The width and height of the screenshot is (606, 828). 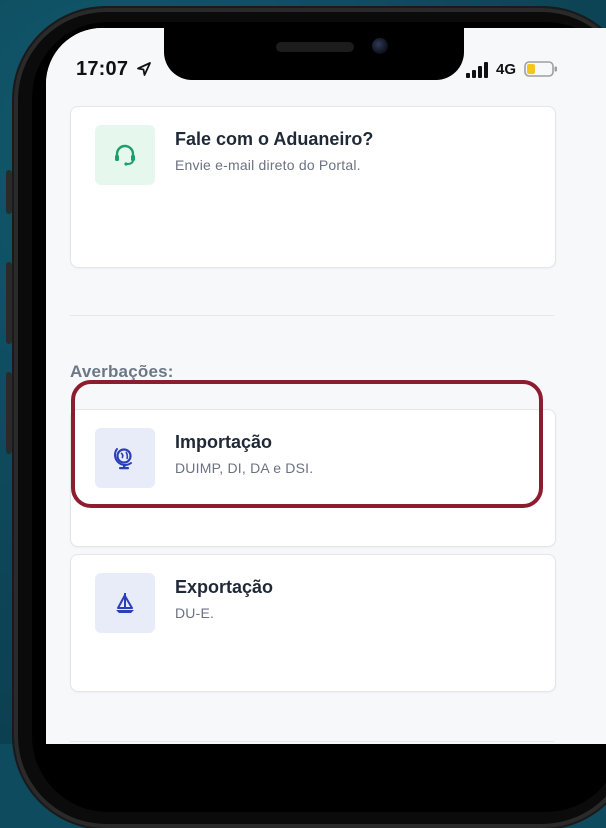 I want to click on headset-icon, so click(x=125, y=155).